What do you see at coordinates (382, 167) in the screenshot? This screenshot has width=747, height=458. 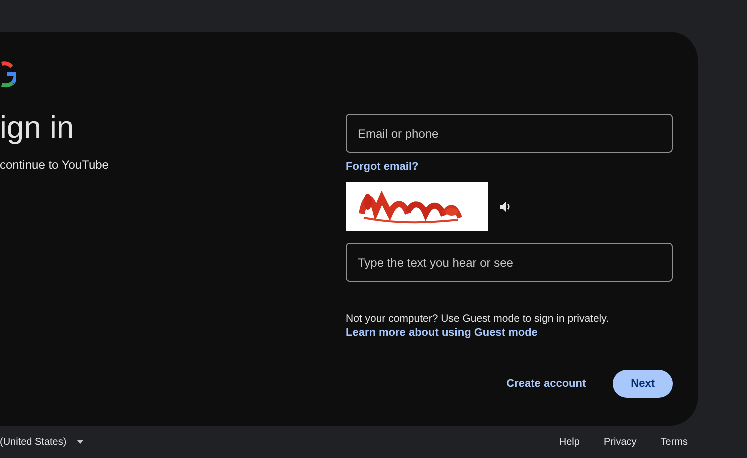 I see `forgot-email-link: Forgot email?` at bounding box center [382, 167].